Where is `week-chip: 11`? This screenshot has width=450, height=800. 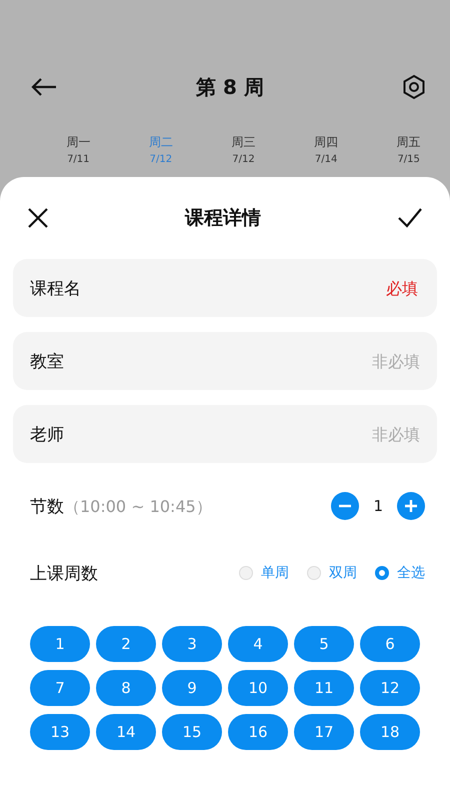
week-chip: 11 is located at coordinates (324, 688).